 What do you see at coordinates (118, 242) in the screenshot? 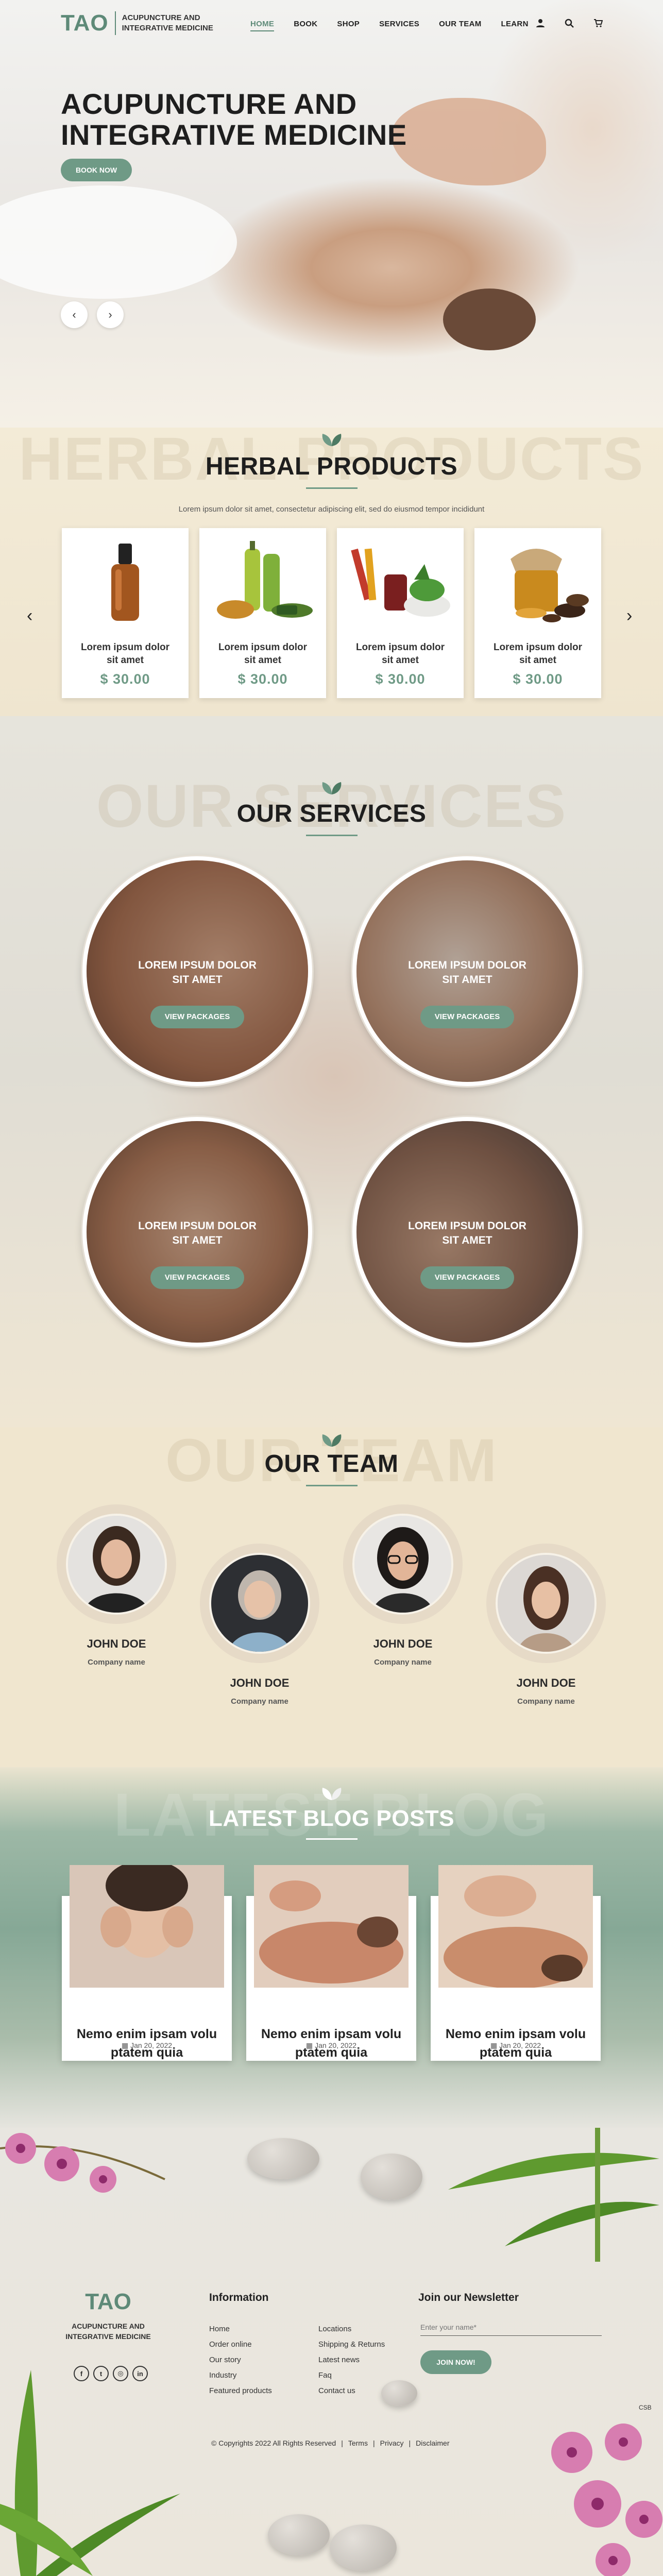
I see `hero-image-towel` at bounding box center [118, 242].